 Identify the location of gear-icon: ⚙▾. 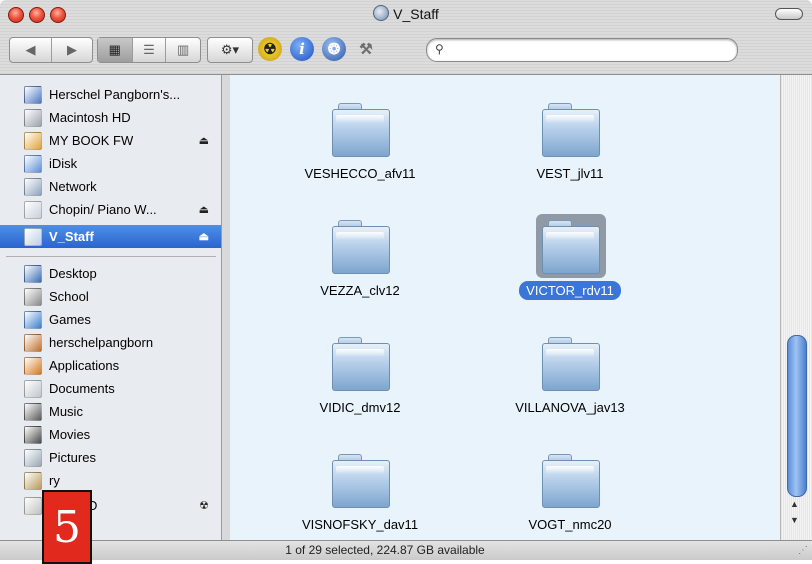
(230, 49).